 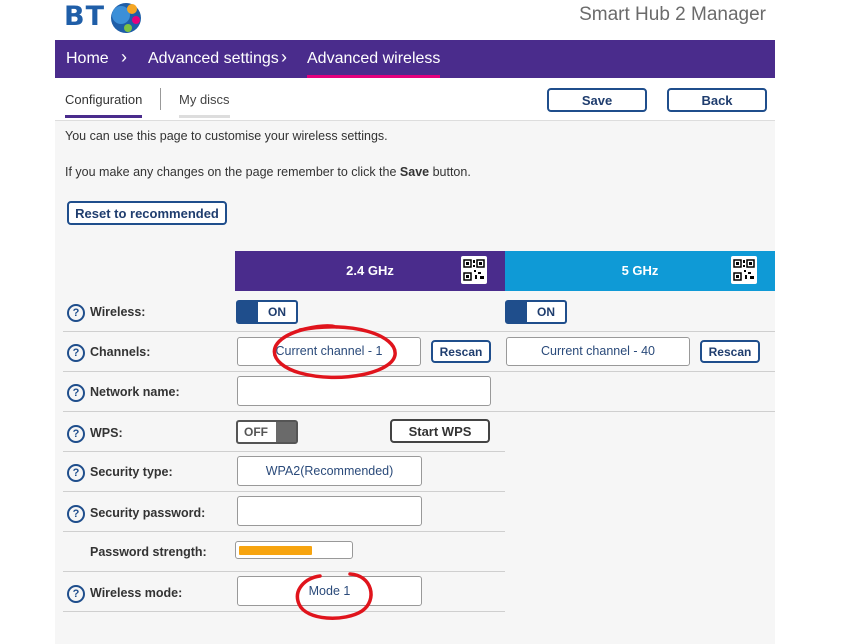 I want to click on wps-label: WPS:, so click(x=106, y=433).